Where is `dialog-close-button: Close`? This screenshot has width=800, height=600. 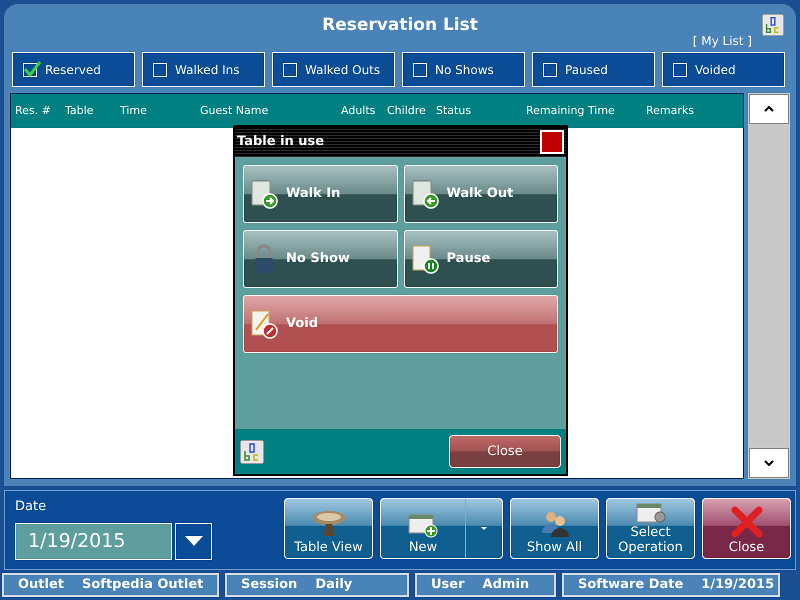
dialog-close-button: Close is located at coordinates (505, 451).